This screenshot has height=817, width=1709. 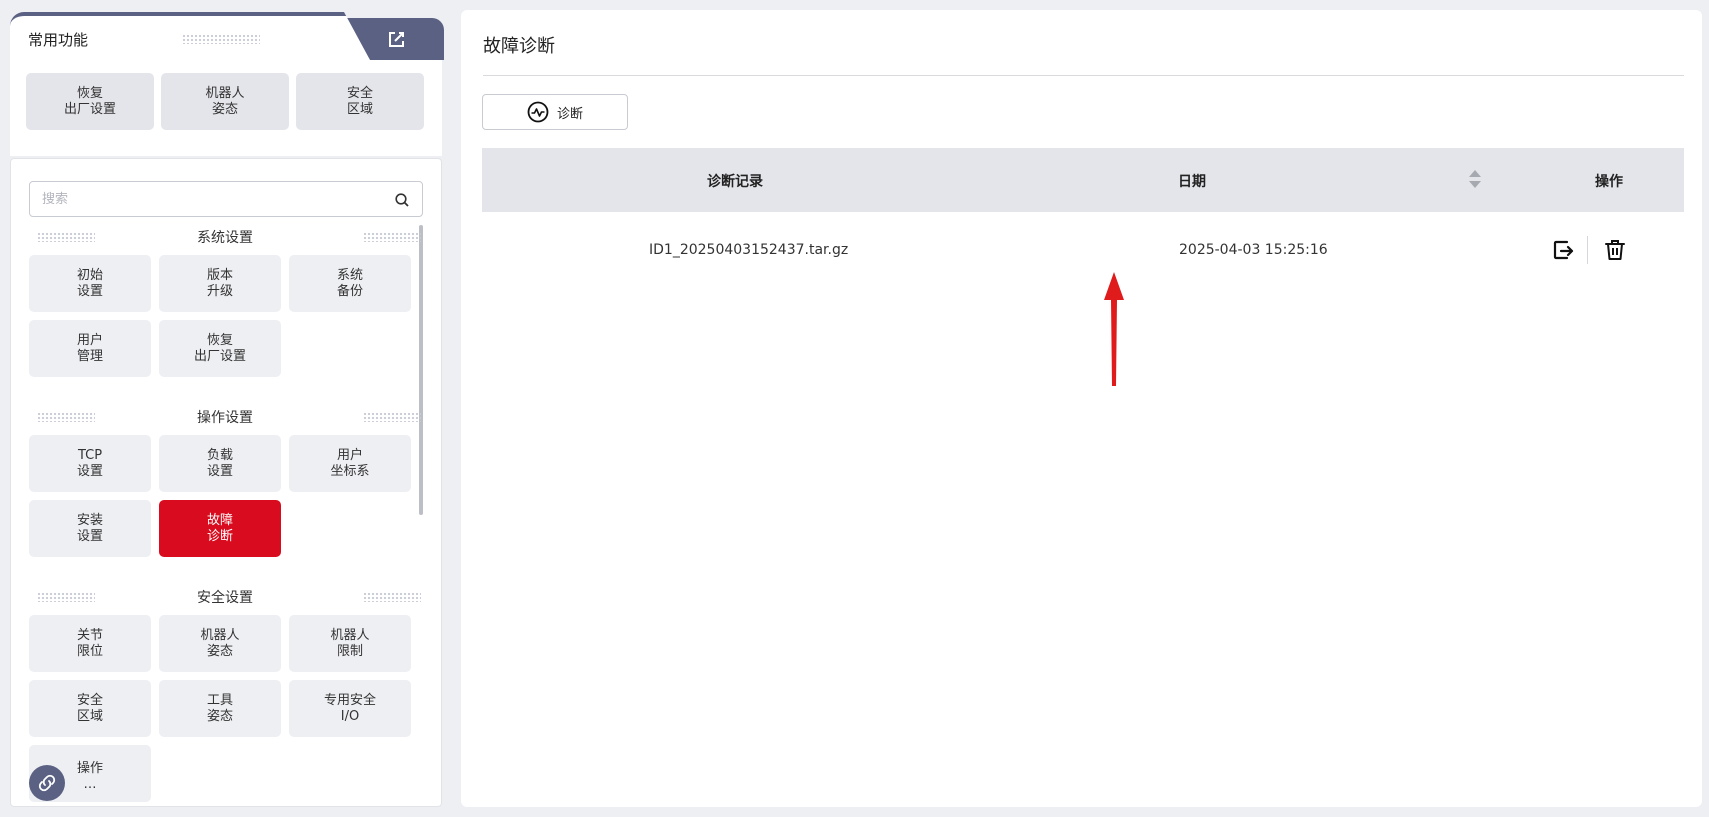 I want to click on favorites-body: 恢复 出厂设置 机器人 姿态 安全 区域, so click(x=226, y=108).